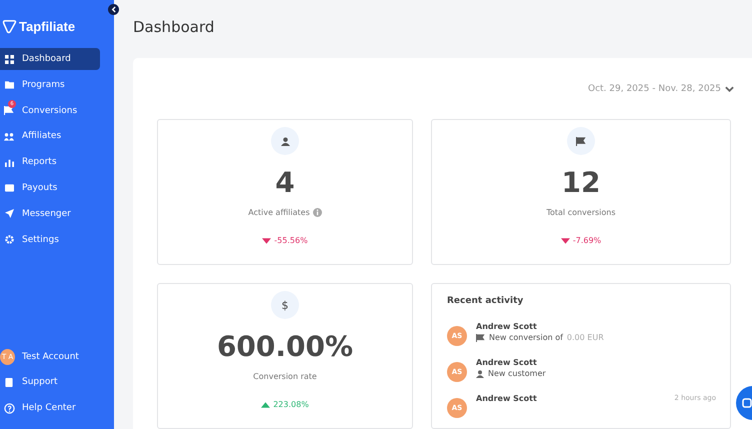 The height and width of the screenshot is (429, 752). Describe the element at coordinates (50, 187) in the screenshot. I see `nav-item: Payouts` at that location.